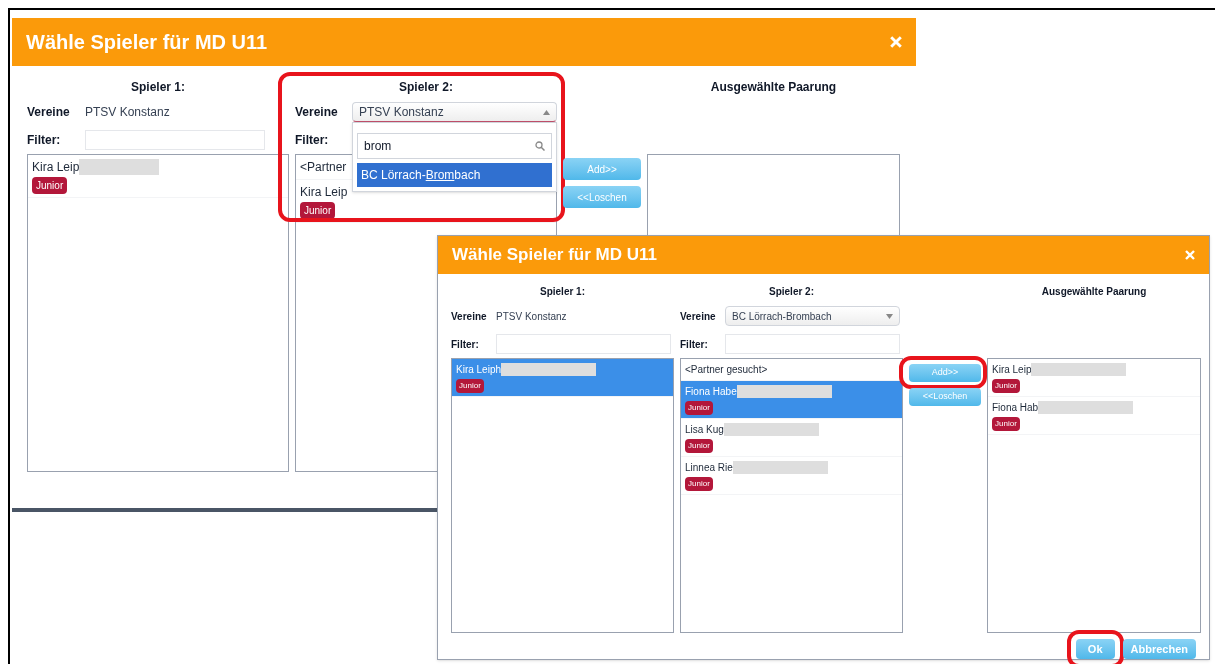 This screenshot has height=664, width=1215. What do you see at coordinates (454, 146) in the screenshot?
I see `search-field: brom` at bounding box center [454, 146].